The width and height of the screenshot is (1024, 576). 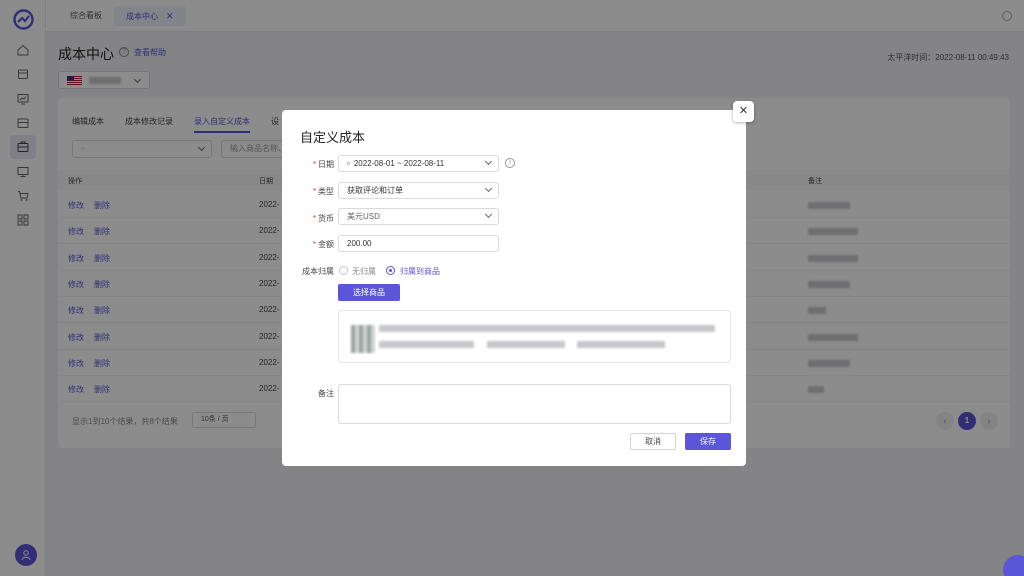 What do you see at coordinates (326, 393) in the screenshot?
I see `note-label: 备注` at bounding box center [326, 393].